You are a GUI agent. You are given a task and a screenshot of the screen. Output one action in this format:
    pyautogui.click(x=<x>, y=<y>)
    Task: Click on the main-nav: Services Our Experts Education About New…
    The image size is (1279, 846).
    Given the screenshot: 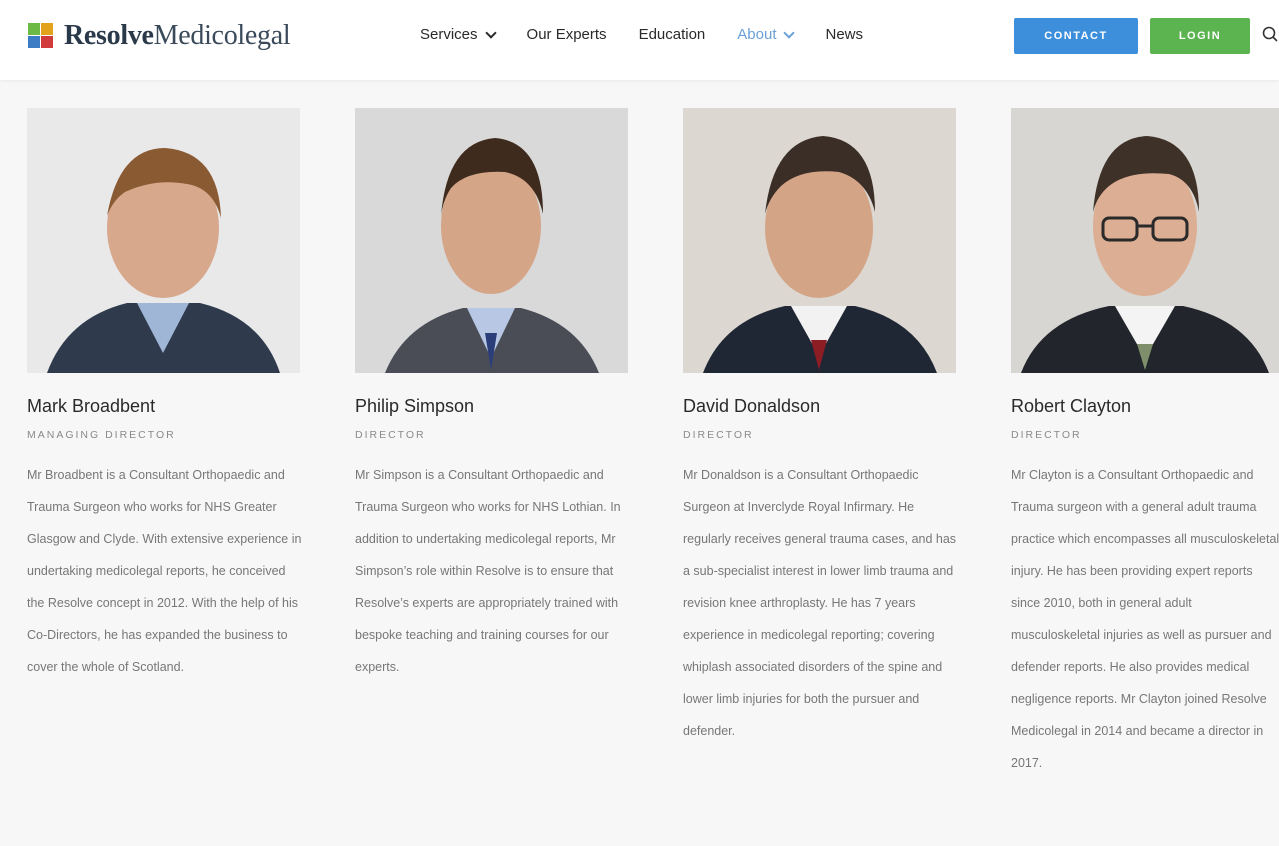 What is the action you would take?
    pyautogui.click(x=657, y=34)
    